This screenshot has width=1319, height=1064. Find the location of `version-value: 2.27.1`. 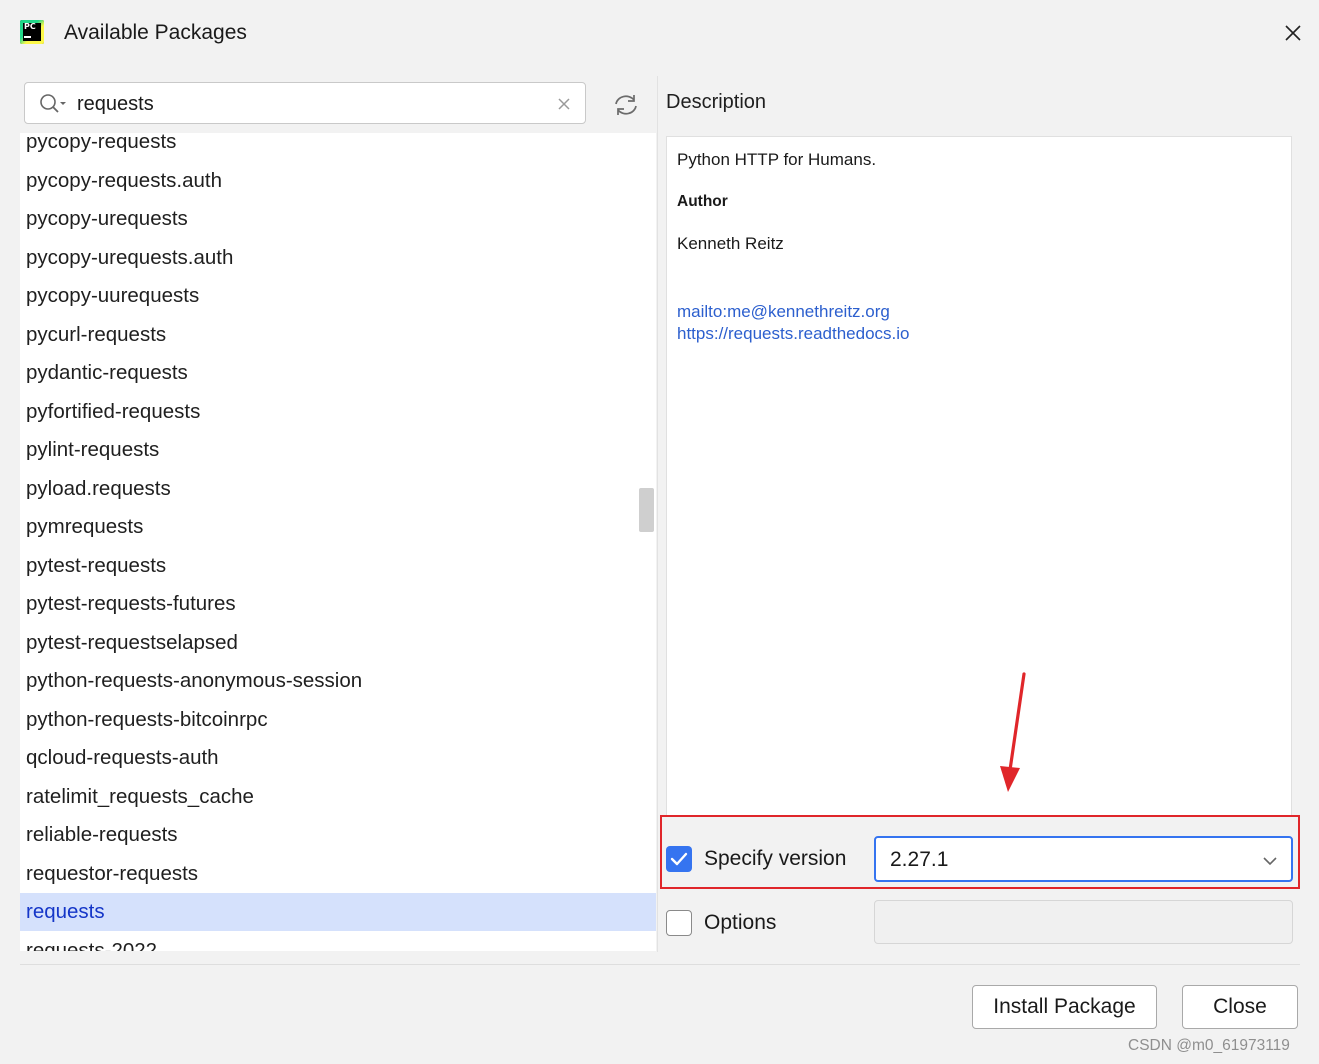

version-value: 2.27.1 is located at coordinates (919, 859).